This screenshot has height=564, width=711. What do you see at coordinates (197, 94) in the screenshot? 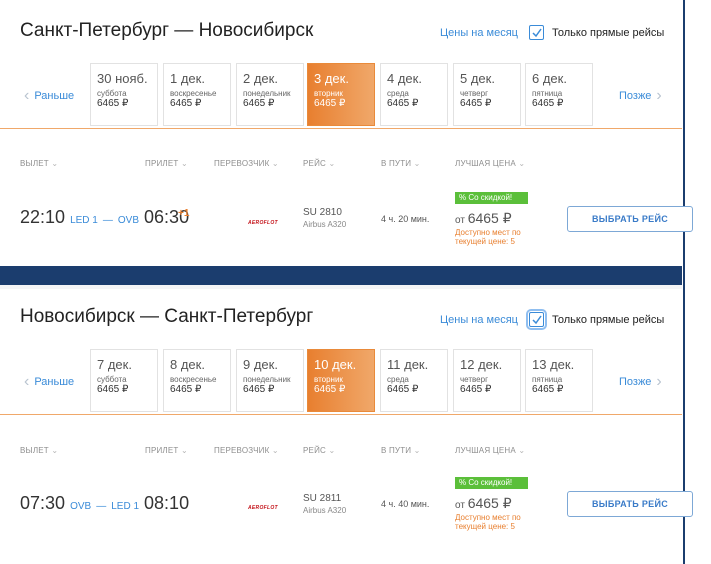
I see `day-card: 1 дек. воскресенье 6465 ₽` at bounding box center [197, 94].